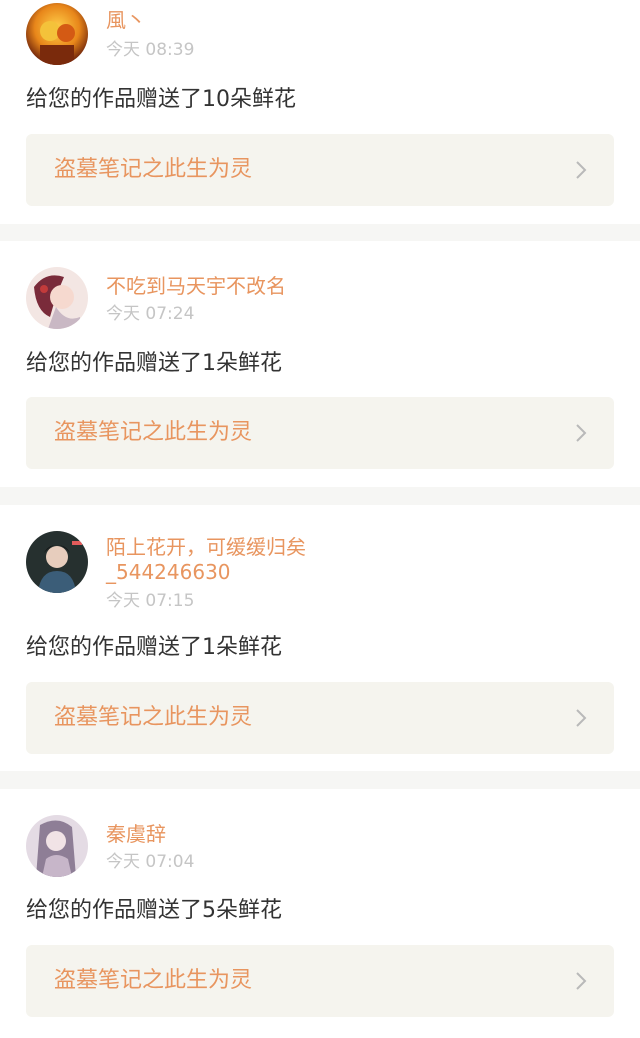 This screenshot has height=1038, width=640. Describe the element at coordinates (150, 862) in the screenshot. I see `timestamp: 今天 07:04` at that location.